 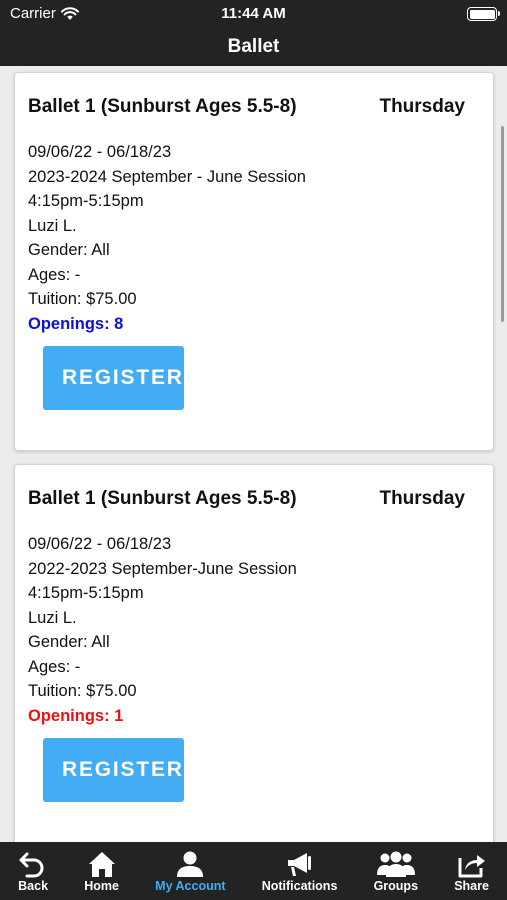 What do you see at coordinates (190, 864) in the screenshot?
I see `user-icon` at bounding box center [190, 864].